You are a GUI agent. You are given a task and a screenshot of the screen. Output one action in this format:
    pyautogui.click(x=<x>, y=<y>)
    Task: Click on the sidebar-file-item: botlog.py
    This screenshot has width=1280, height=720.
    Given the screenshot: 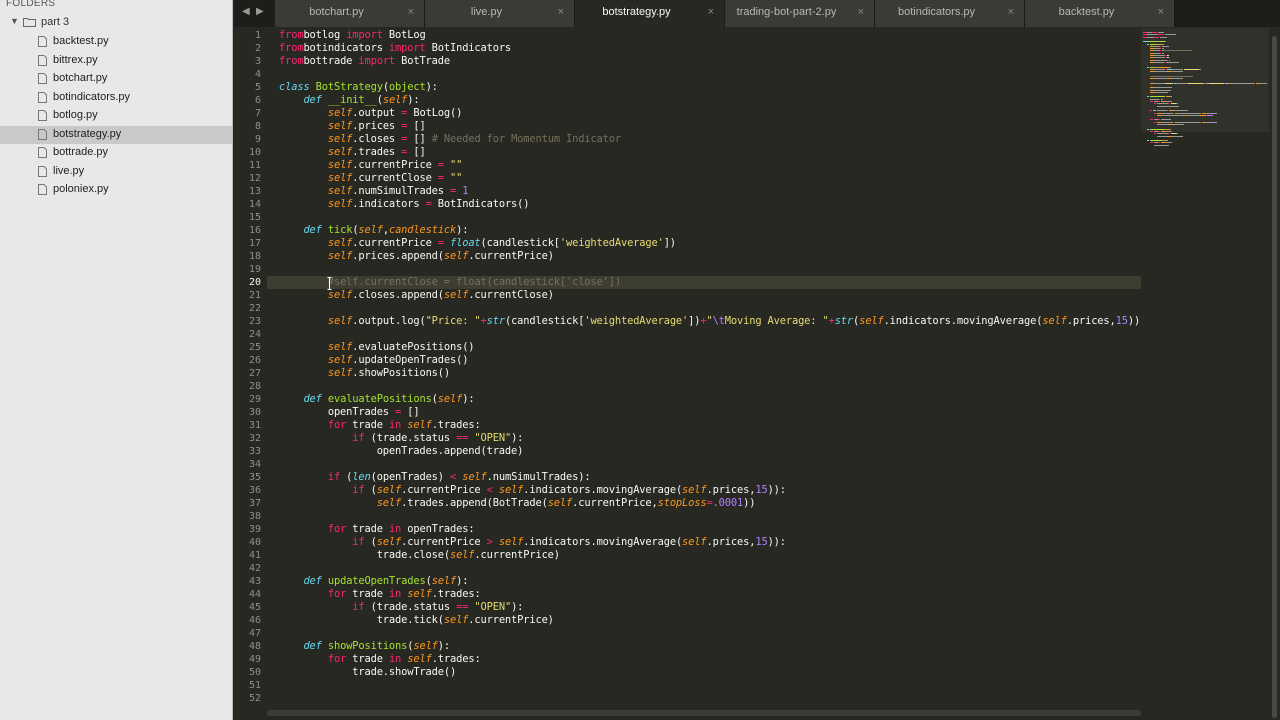 What is the action you would take?
    pyautogui.click(x=116, y=116)
    